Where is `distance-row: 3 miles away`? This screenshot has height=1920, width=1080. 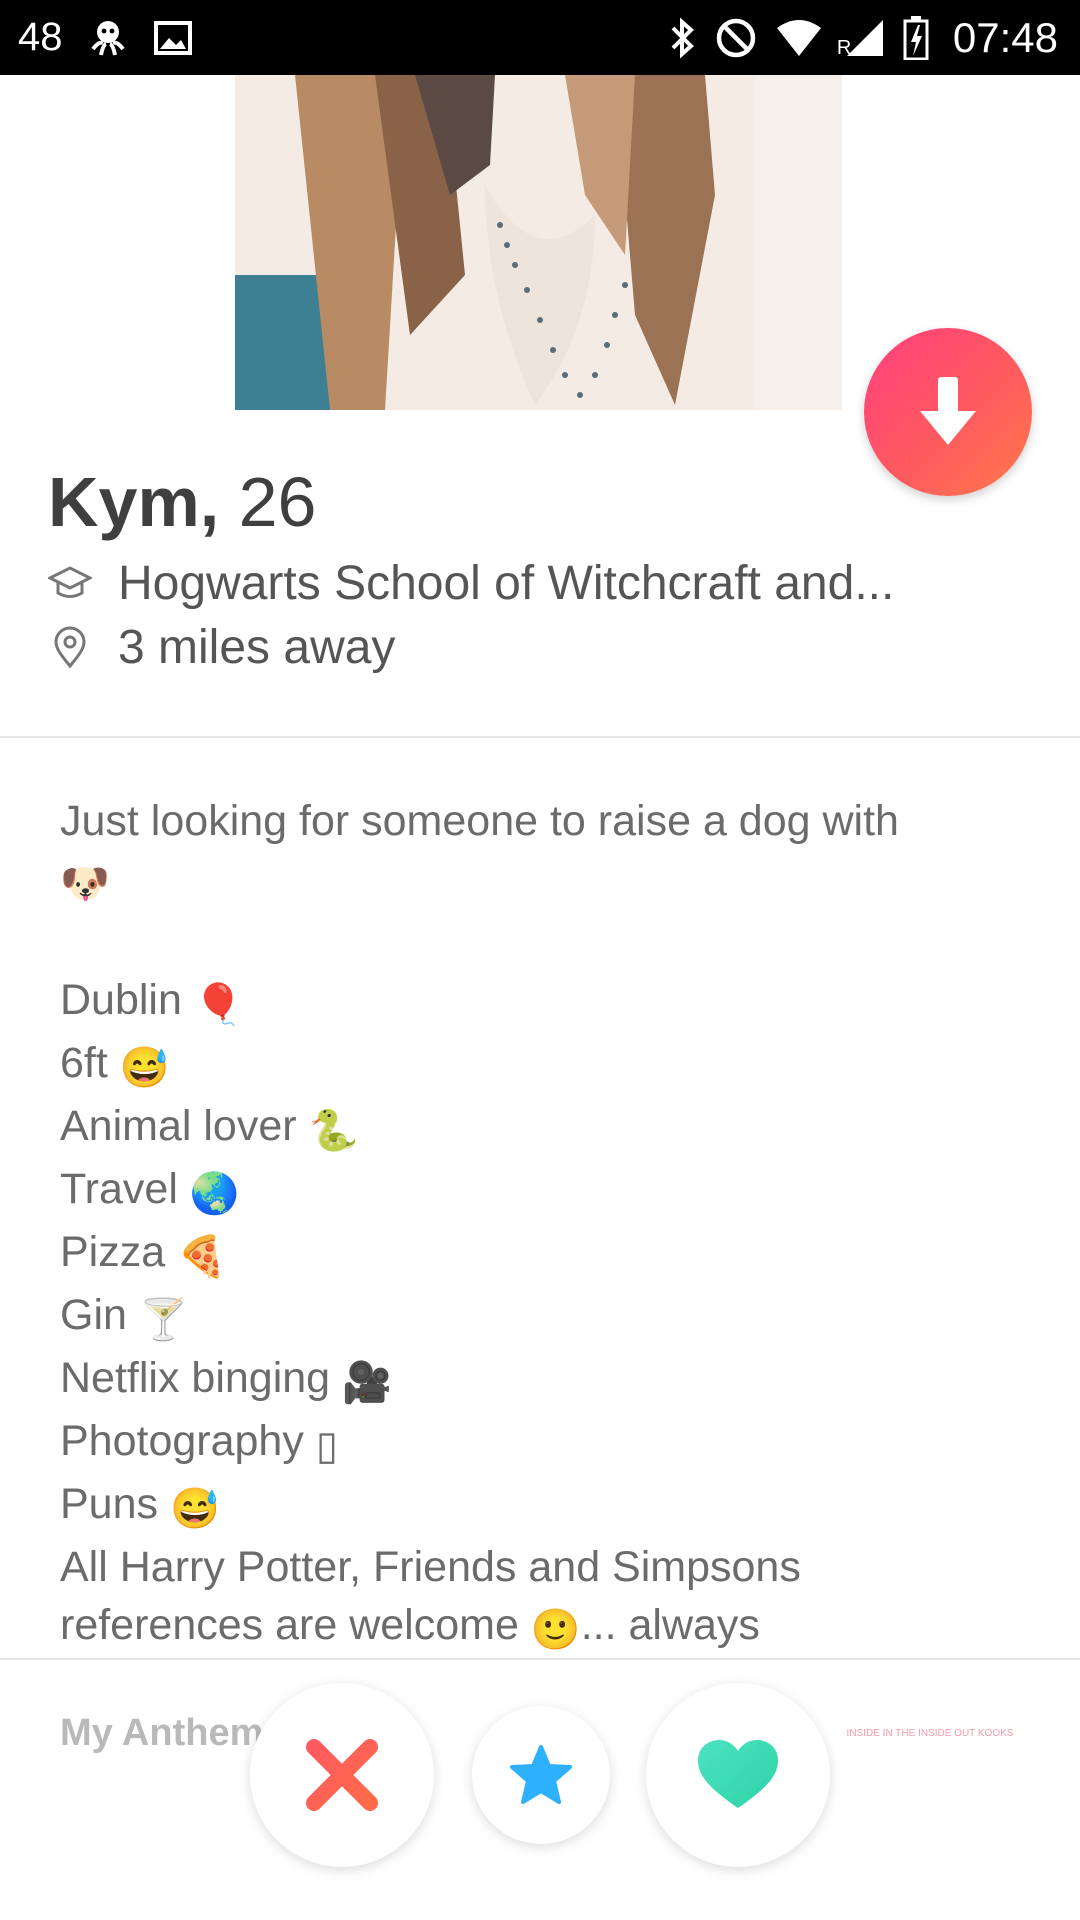 distance-row: 3 miles away is located at coordinates (221, 647).